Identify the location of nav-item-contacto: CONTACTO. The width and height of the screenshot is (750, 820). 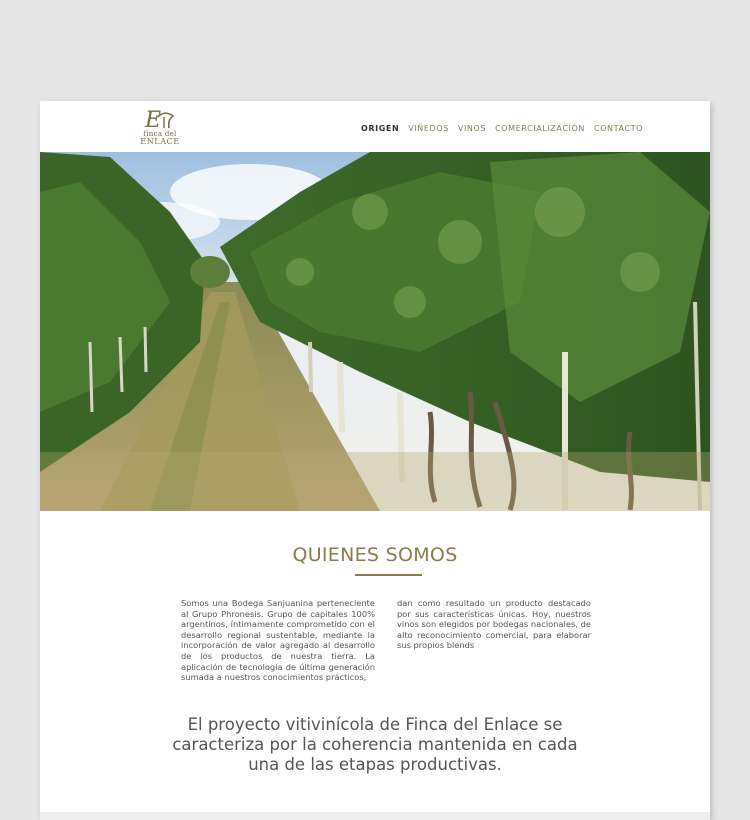
(618, 128).